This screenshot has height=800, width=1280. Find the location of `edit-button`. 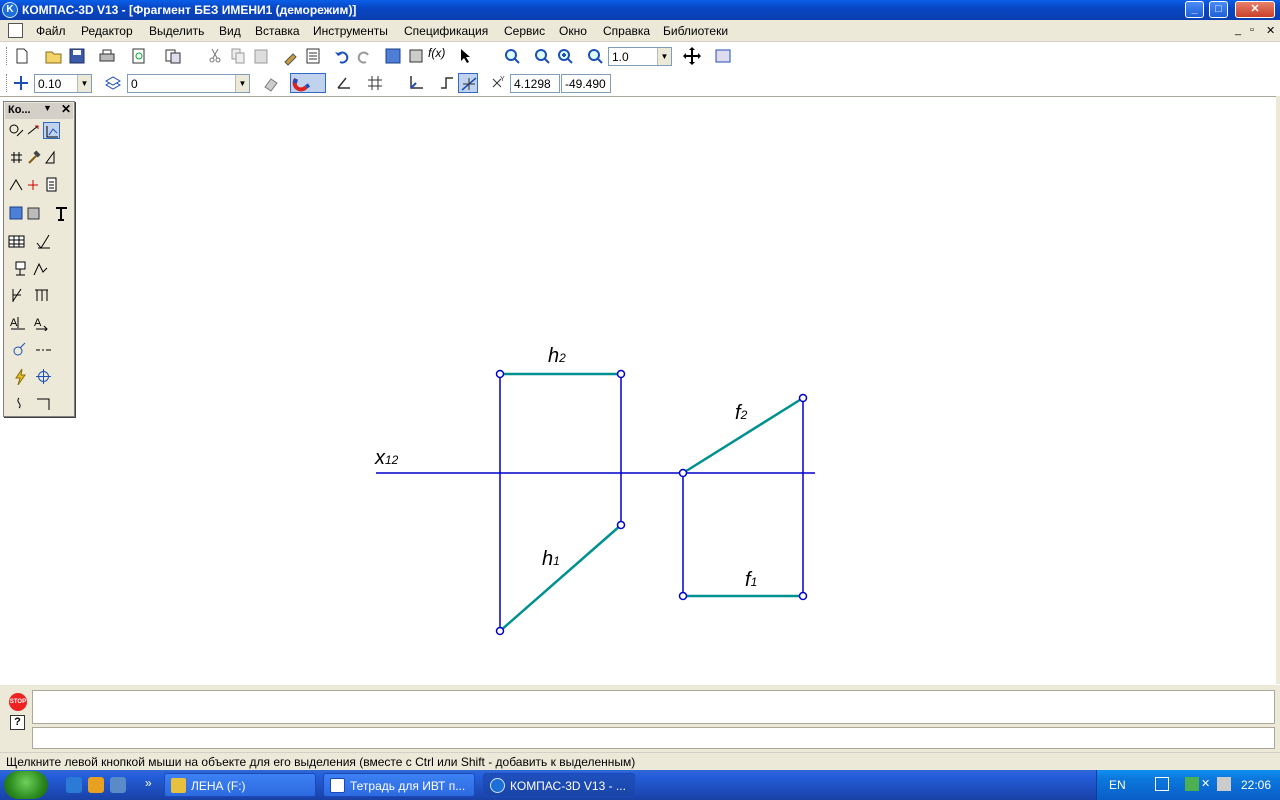

edit-button is located at coordinates (16, 157).